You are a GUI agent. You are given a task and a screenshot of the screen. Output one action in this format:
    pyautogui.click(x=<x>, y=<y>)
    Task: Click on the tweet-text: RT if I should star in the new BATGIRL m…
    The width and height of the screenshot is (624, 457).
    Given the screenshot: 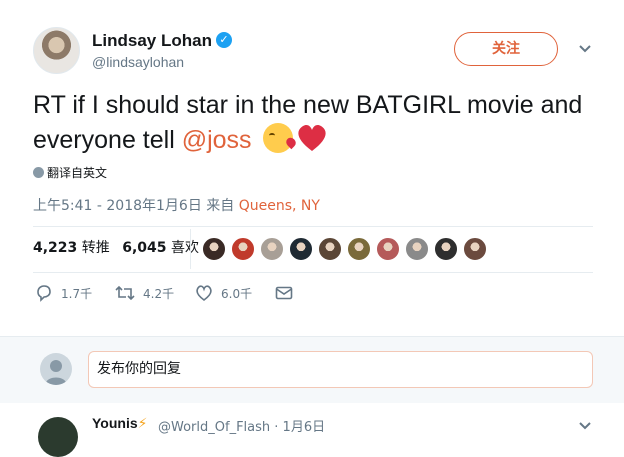 What is the action you would take?
    pyautogui.click(x=318, y=123)
    